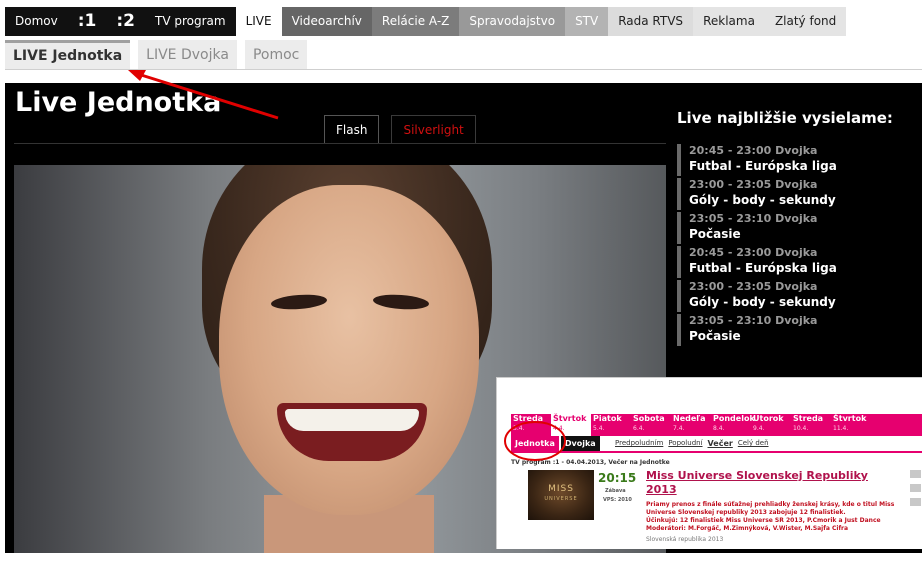 Image resolution: width=922 pixels, height=565 pixels. I want to click on daypart-selector: Predpoludním Popoludní Večer Celý deň, so click(692, 443).